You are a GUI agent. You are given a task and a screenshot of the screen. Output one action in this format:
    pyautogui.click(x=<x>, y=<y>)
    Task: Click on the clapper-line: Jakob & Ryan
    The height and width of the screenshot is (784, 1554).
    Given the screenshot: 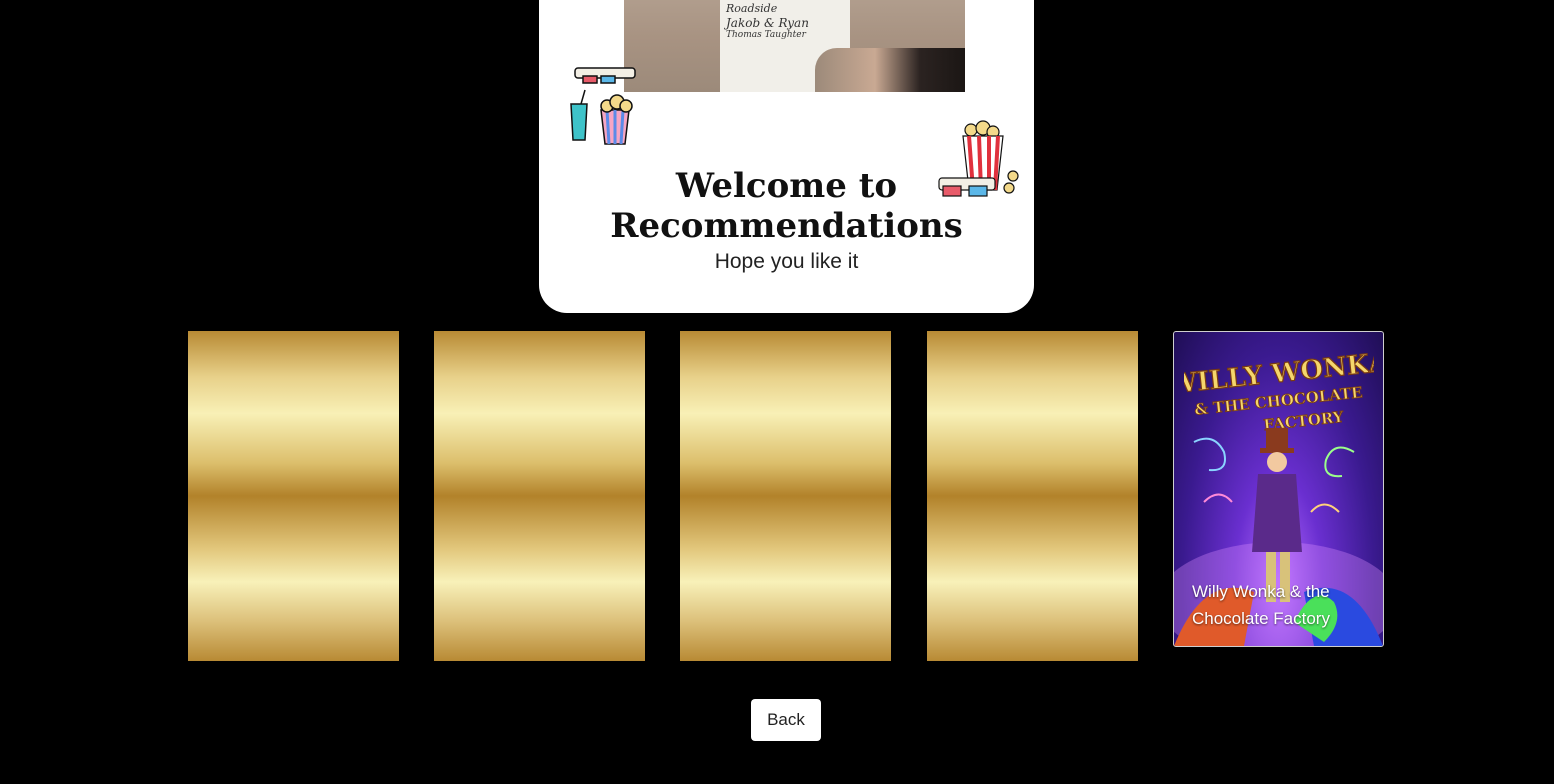 What is the action you would take?
    pyautogui.click(x=767, y=23)
    